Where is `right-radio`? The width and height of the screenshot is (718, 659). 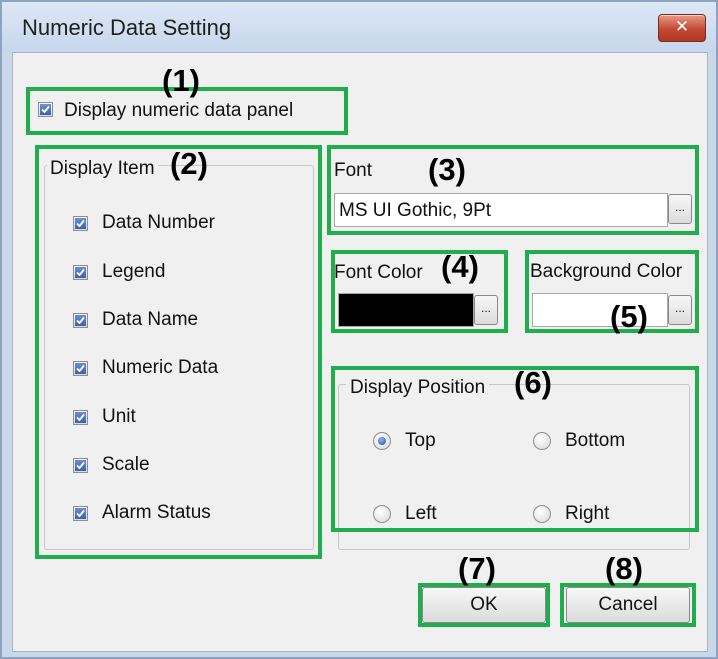 right-radio is located at coordinates (542, 514).